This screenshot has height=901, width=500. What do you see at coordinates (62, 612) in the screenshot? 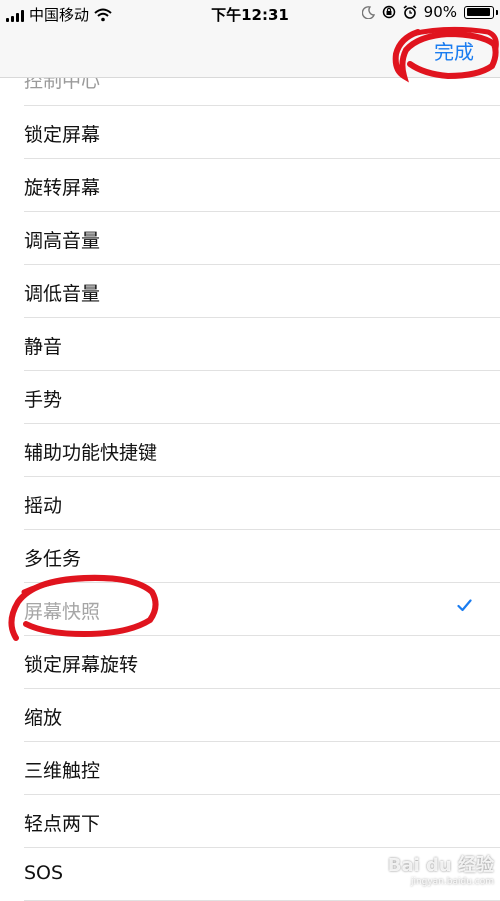
I see `list-item-label: 屏幕快照` at bounding box center [62, 612].